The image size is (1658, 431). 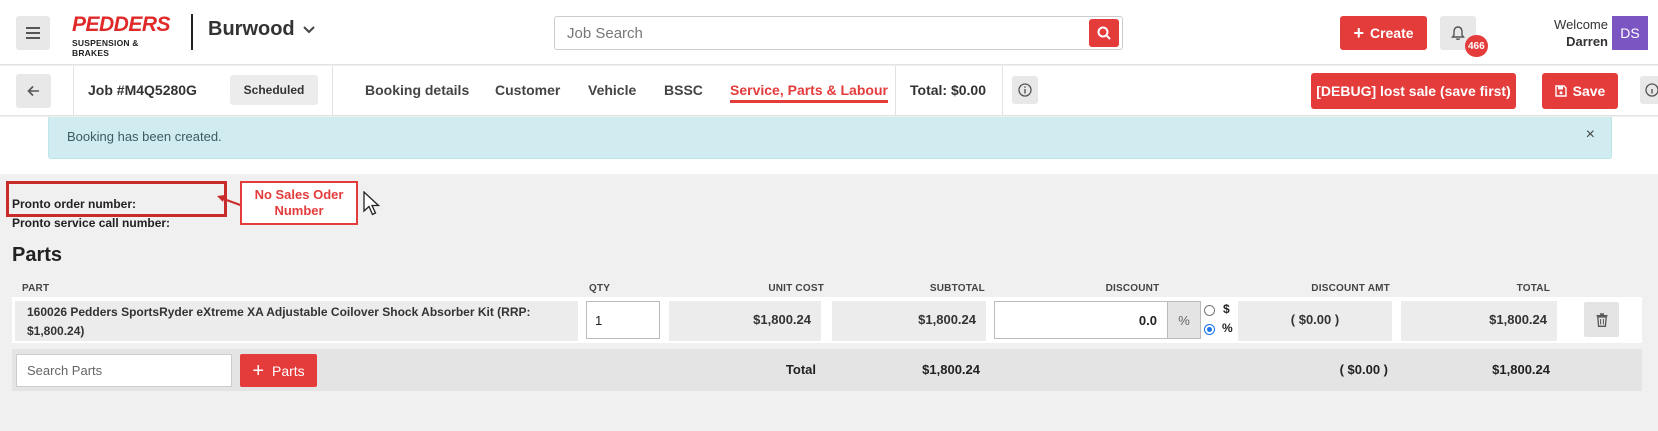 What do you see at coordinates (144, 136) in the screenshot?
I see `alert-message: Booking has been created.` at bounding box center [144, 136].